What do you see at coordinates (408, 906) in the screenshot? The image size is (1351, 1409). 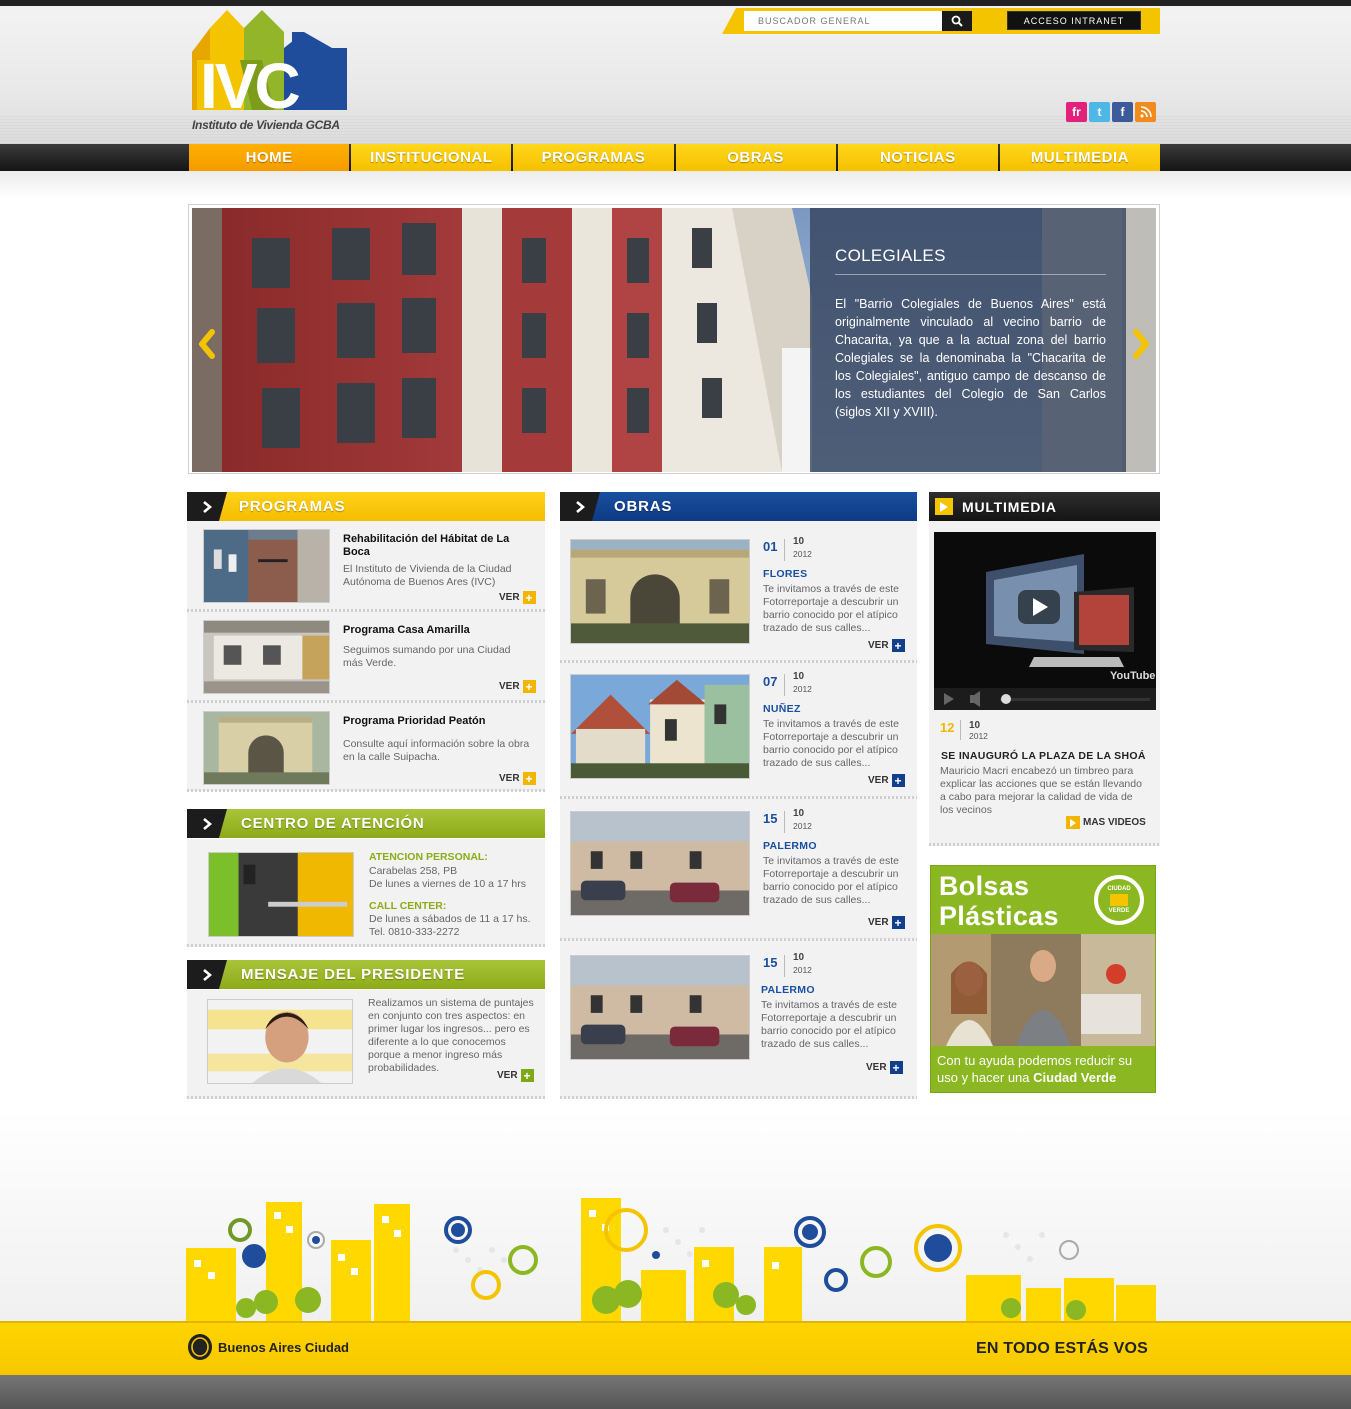 I see `call-center-label: CALL CENTER:` at bounding box center [408, 906].